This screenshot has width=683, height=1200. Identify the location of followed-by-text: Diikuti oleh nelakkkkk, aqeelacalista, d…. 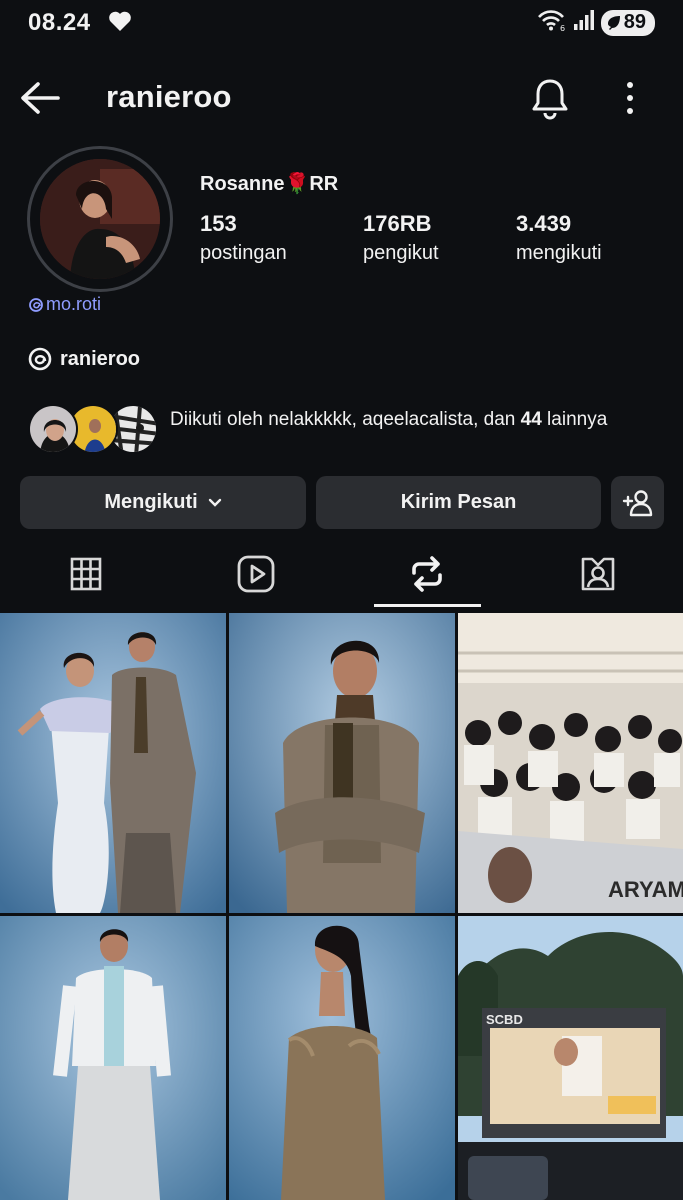
(400, 419).